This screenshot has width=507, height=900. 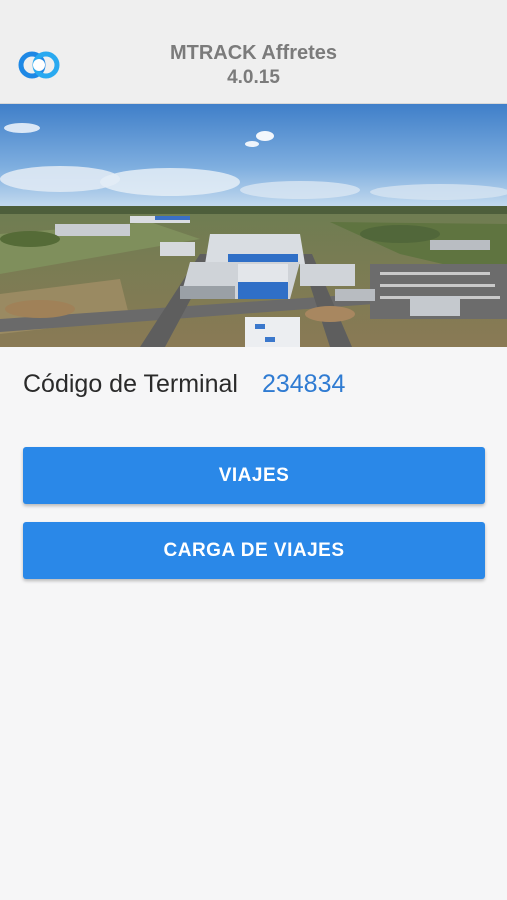 What do you see at coordinates (130, 383) in the screenshot?
I see `terminal-label: Código de Terminal` at bounding box center [130, 383].